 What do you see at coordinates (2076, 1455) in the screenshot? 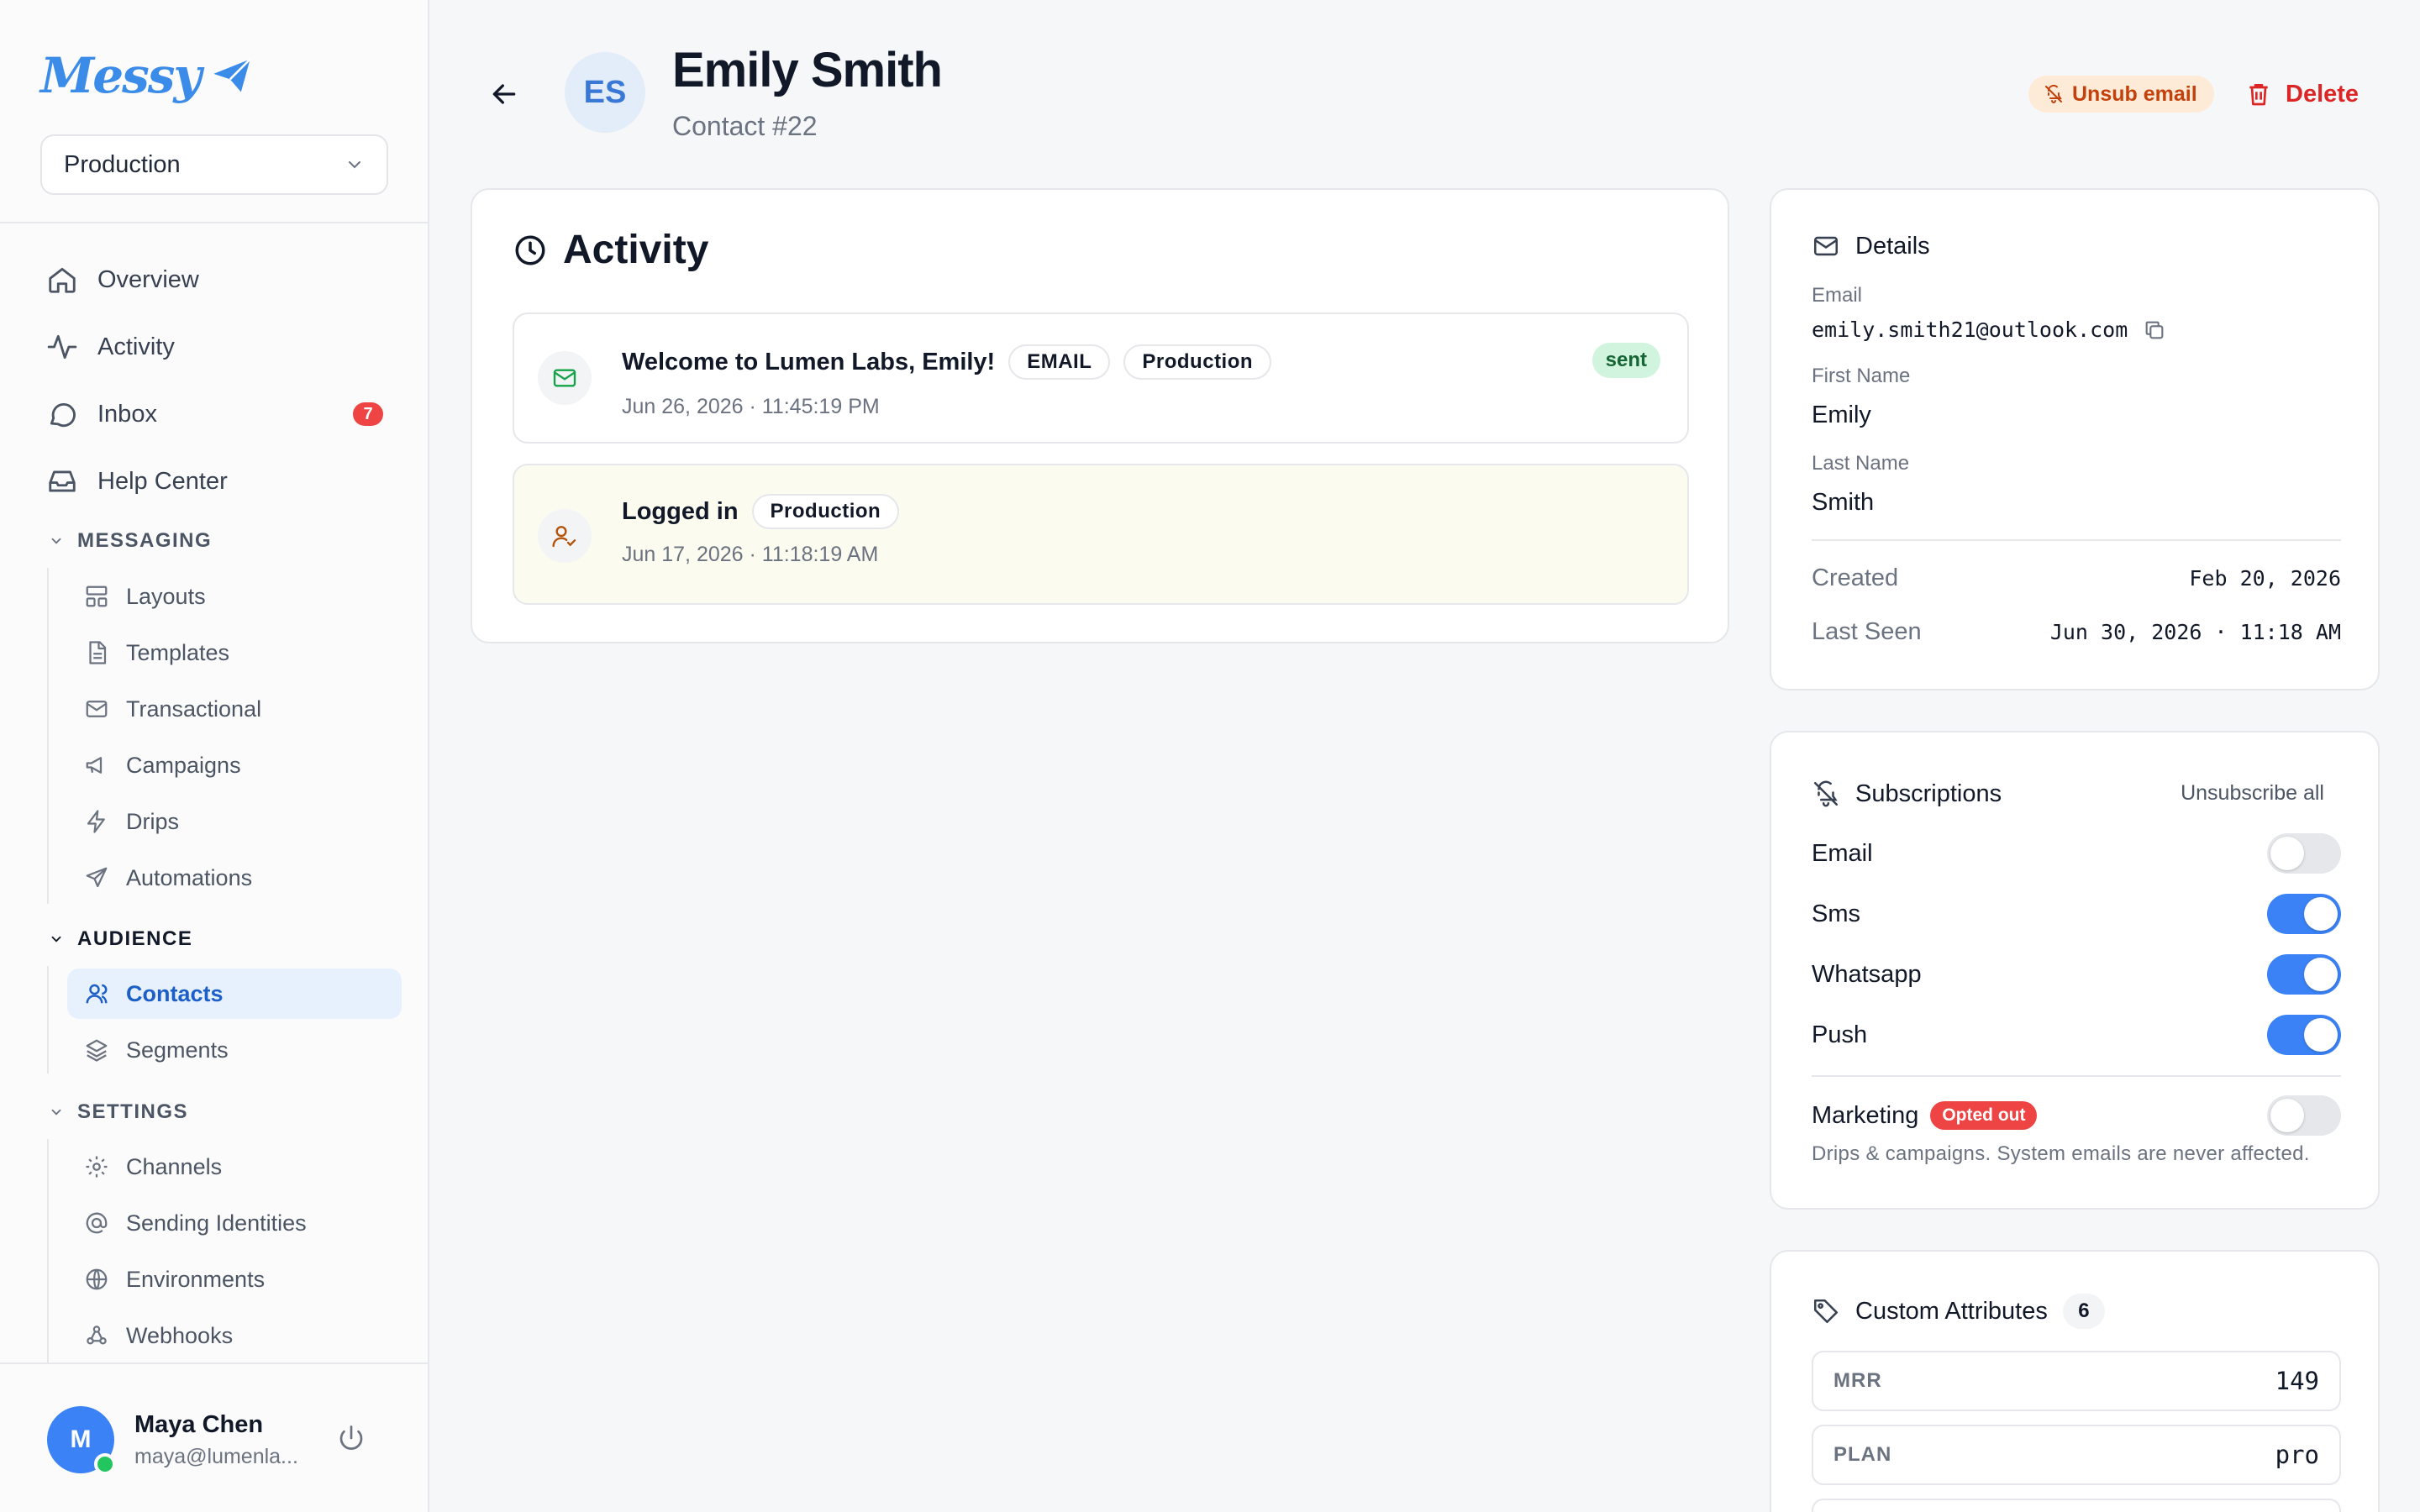
I see `attribute-row: PLAN pro` at bounding box center [2076, 1455].